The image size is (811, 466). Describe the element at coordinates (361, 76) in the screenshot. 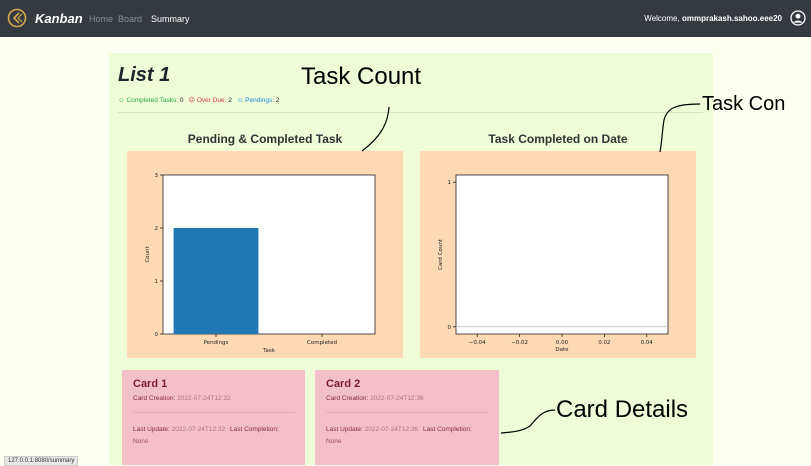

I see `annotation-task-count: Task Count` at that location.